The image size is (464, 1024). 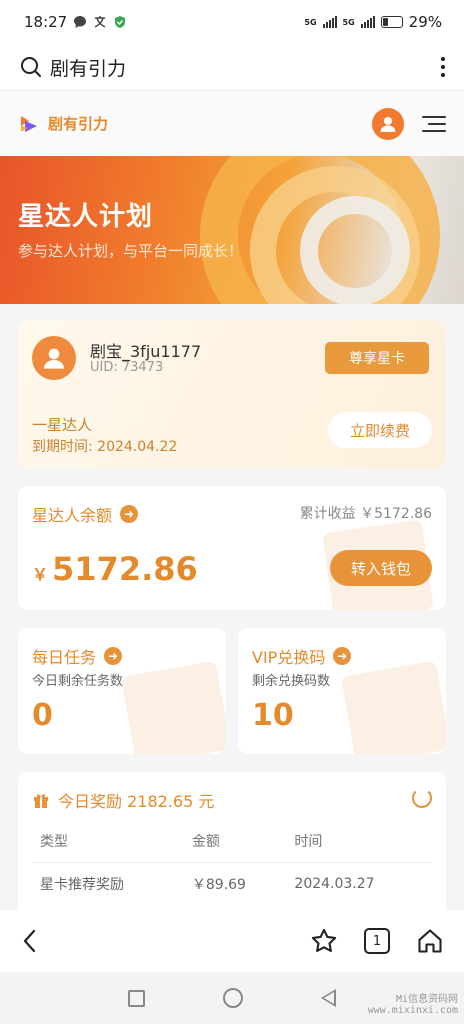 What do you see at coordinates (64, 657) in the screenshot?
I see `daily-task-title: 每日任务` at bounding box center [64, 657].